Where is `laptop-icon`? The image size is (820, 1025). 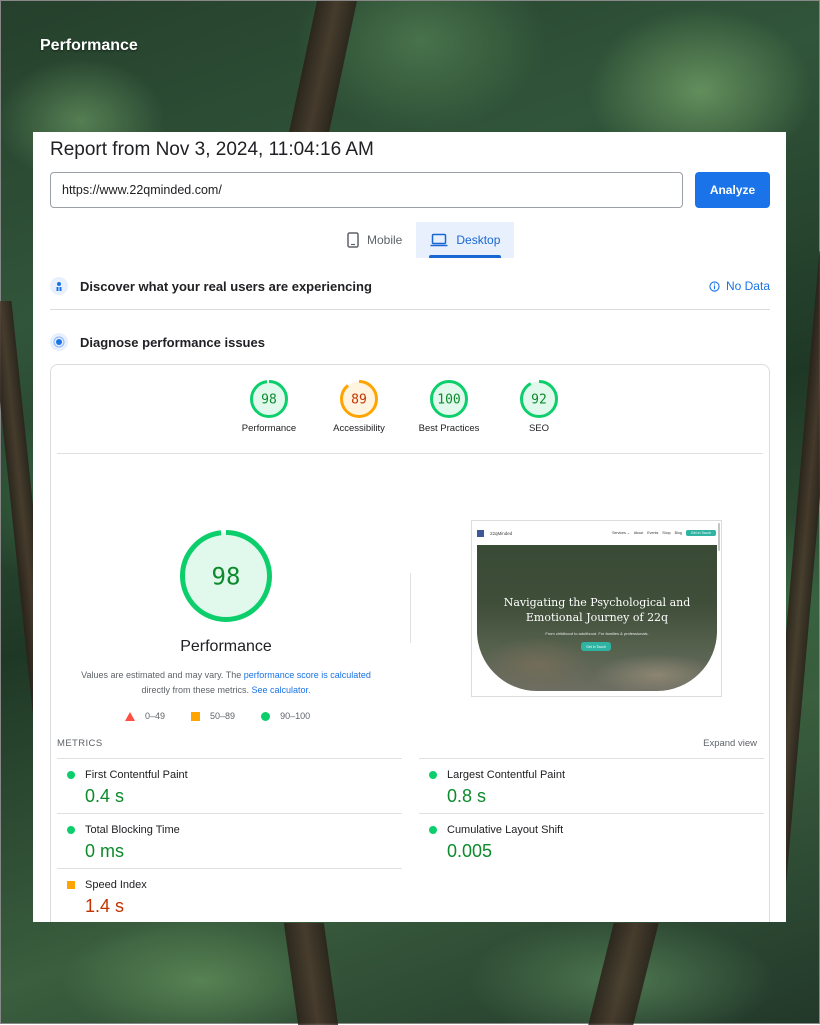 laptop-icon is located at coordinates (439, 240).